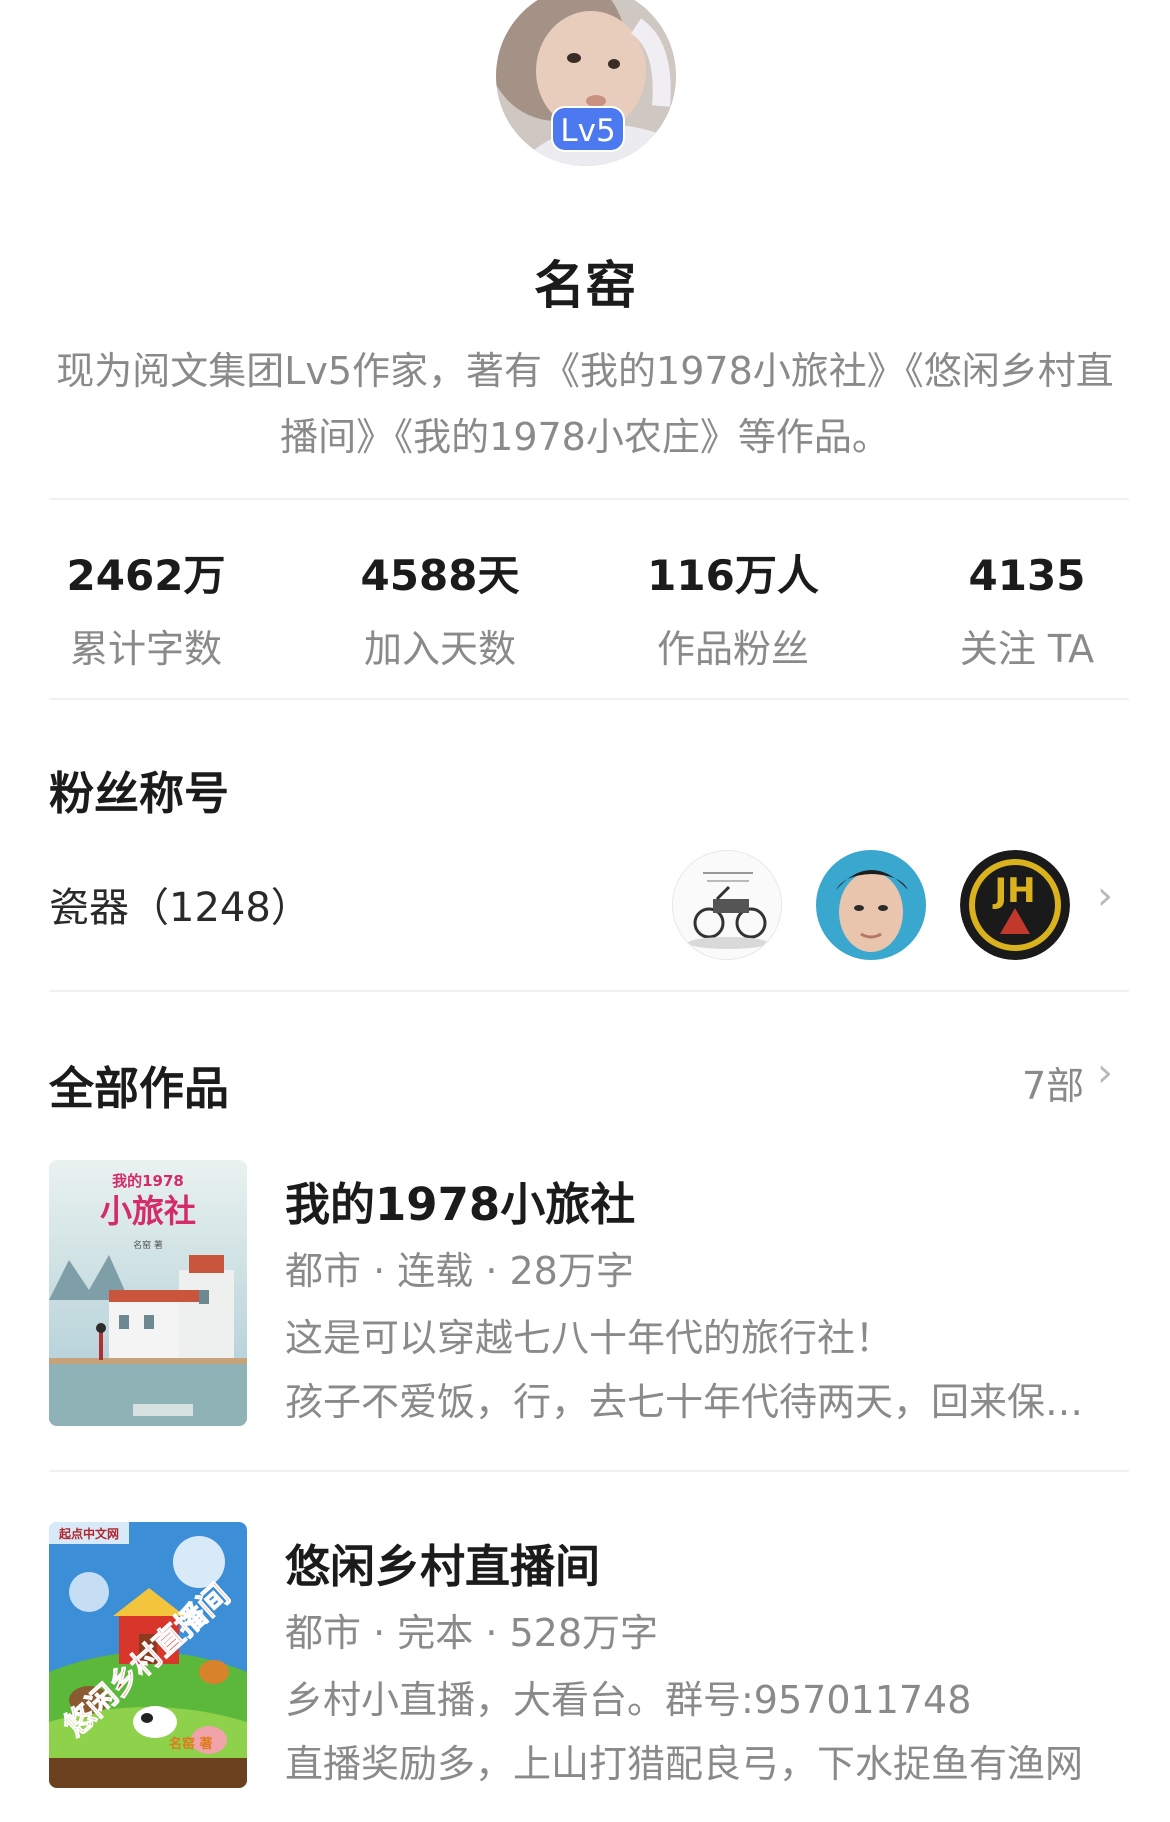  What do you see at coordinates (585, 905) in the screenshot?
I see `fan-title-row: 瓷器（1248） JH ›` at bounding box center [585, 905].